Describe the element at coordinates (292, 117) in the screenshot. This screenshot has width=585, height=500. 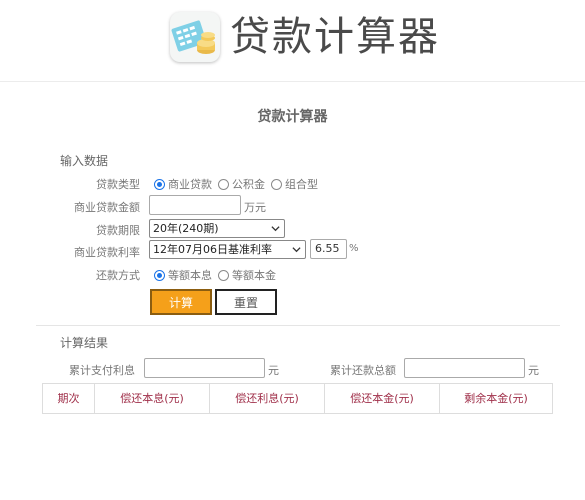
I see `page-title: 贷款计算器` at that location.